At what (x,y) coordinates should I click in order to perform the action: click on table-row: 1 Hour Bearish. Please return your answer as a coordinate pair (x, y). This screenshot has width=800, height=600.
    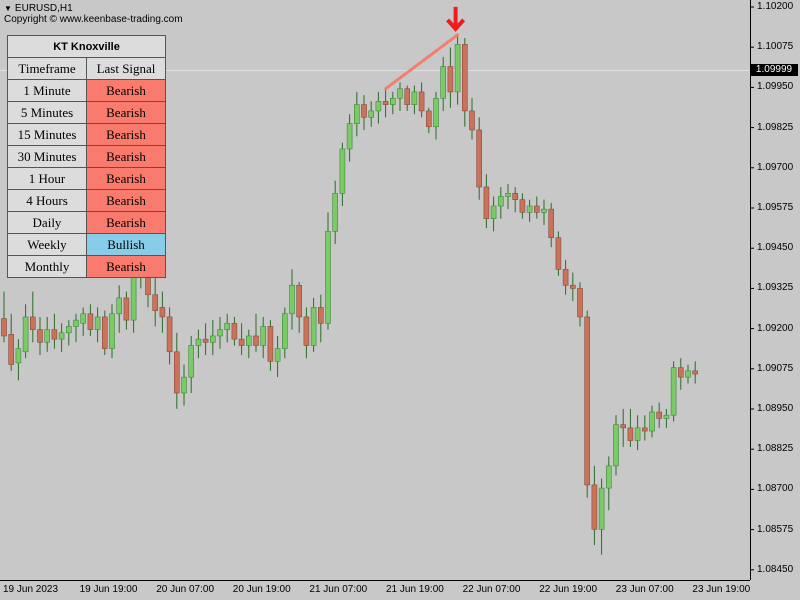
    Looking at the image, I should click on (86, 178).